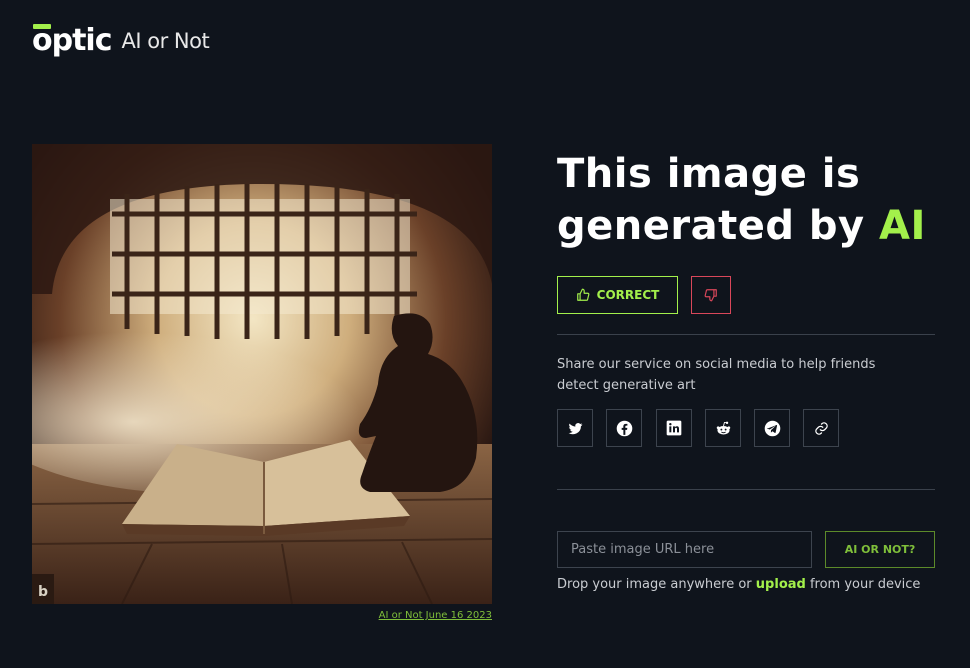 This screenshot has height=668, width=970. I want to click on drop-prefix: Drop your image anywhere or, so click(654, 584).